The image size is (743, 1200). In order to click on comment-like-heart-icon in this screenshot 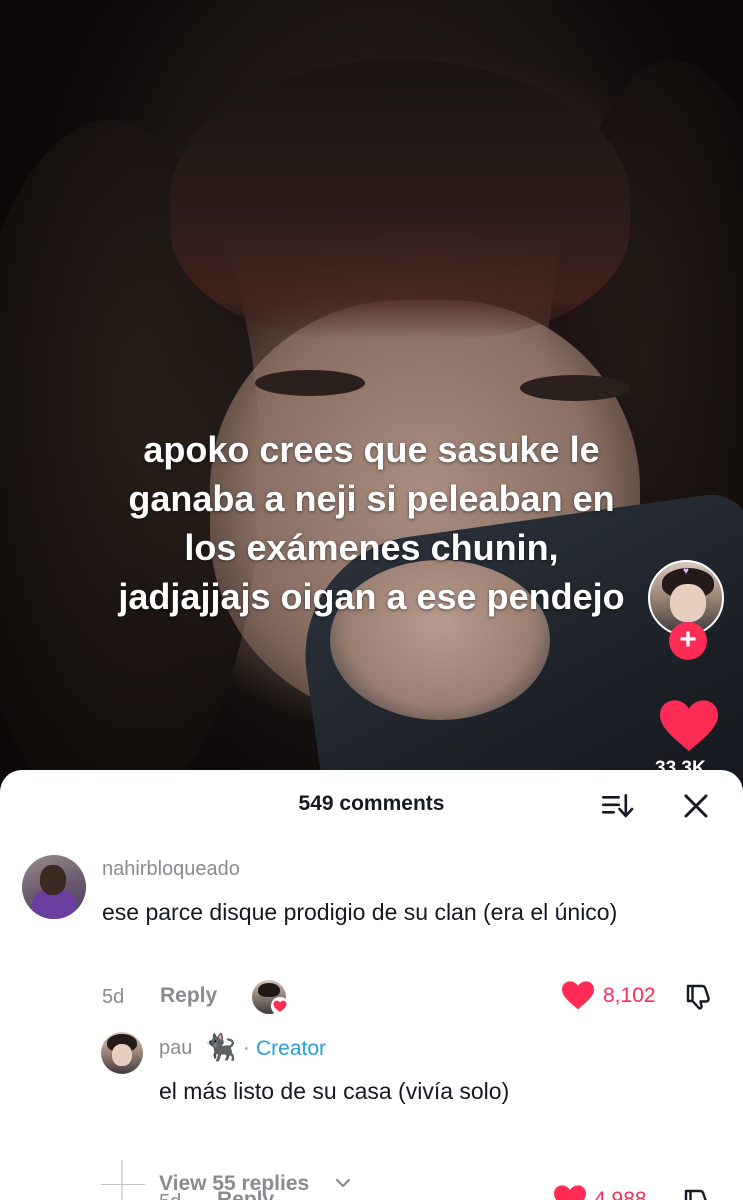, I will do `click(578, 996)`.